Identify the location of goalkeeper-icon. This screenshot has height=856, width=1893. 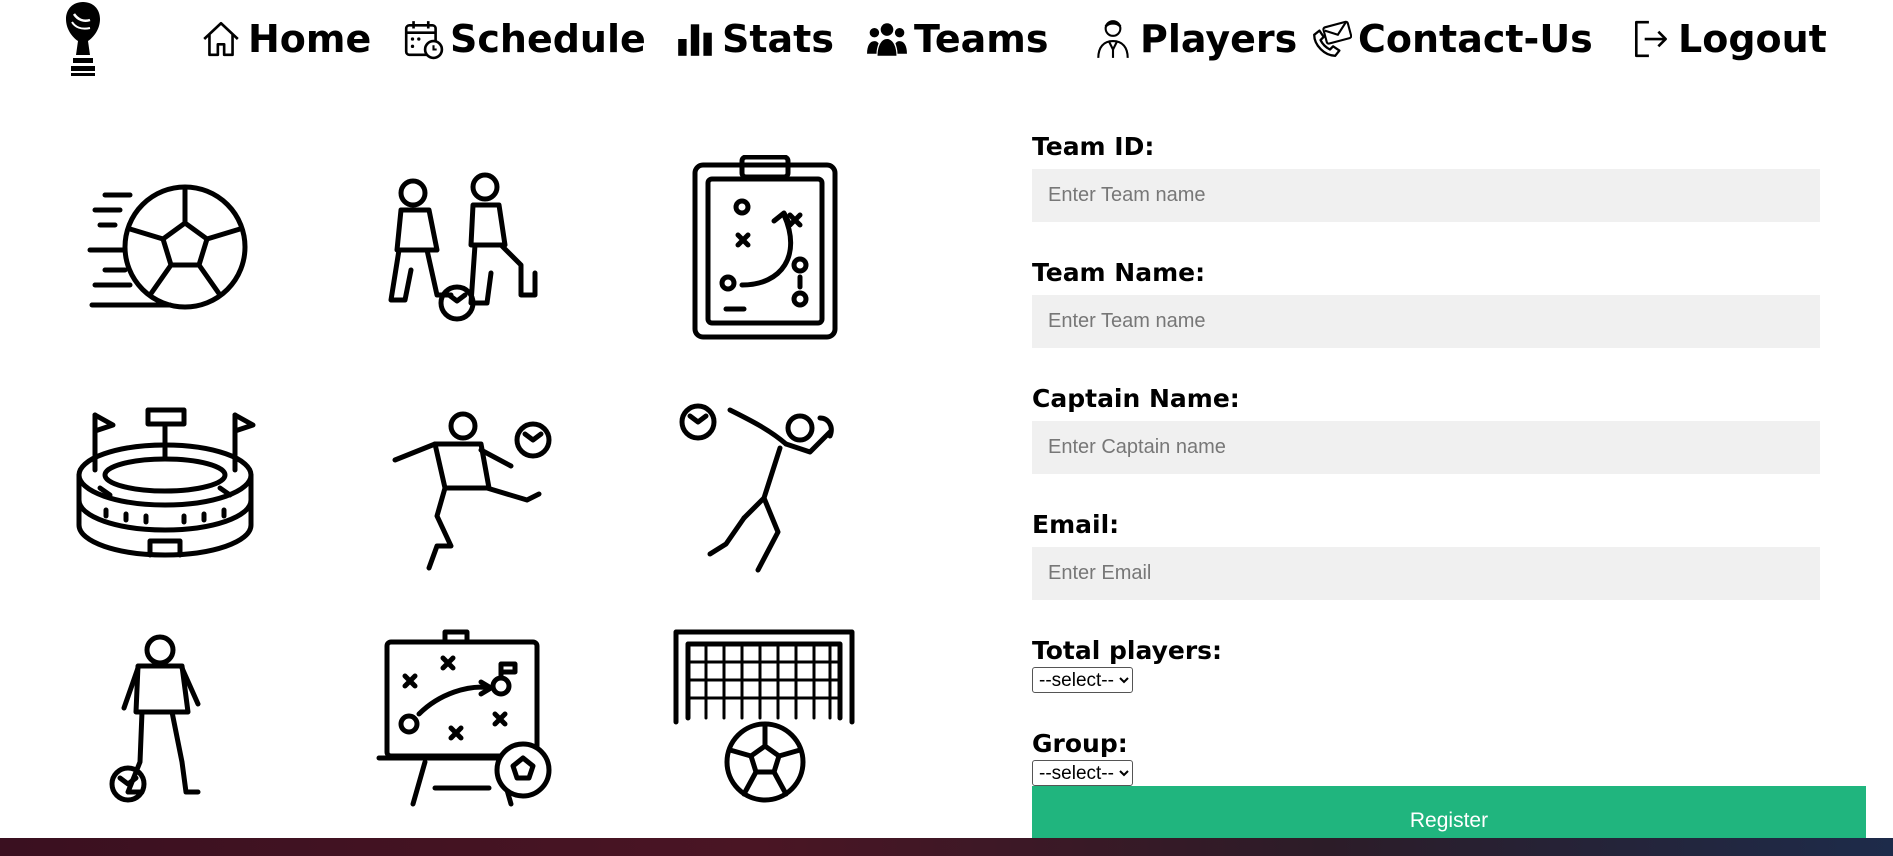
(765, 495).